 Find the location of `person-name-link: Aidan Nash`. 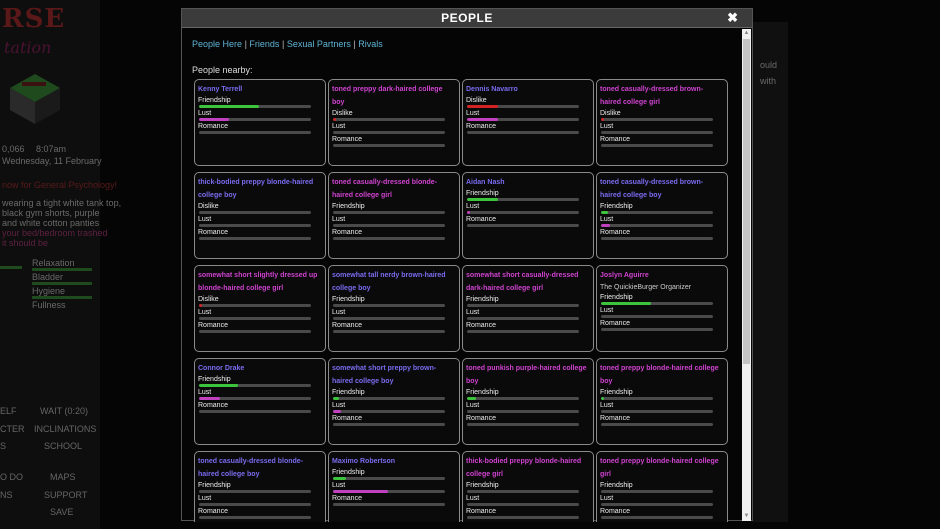

person-name-link: Aidan Nash is located at coordinates (528, 182).